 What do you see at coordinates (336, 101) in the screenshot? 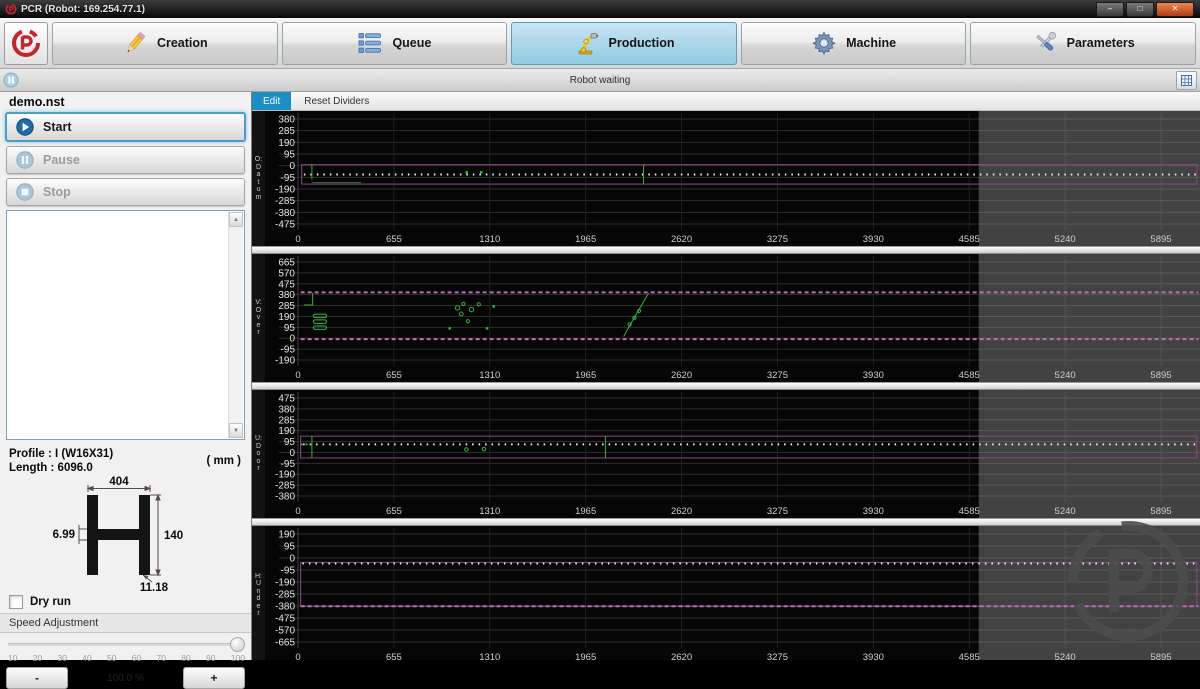
I see `reset-dividers-button: Reset Dividers` at bounding box center [336, 101].